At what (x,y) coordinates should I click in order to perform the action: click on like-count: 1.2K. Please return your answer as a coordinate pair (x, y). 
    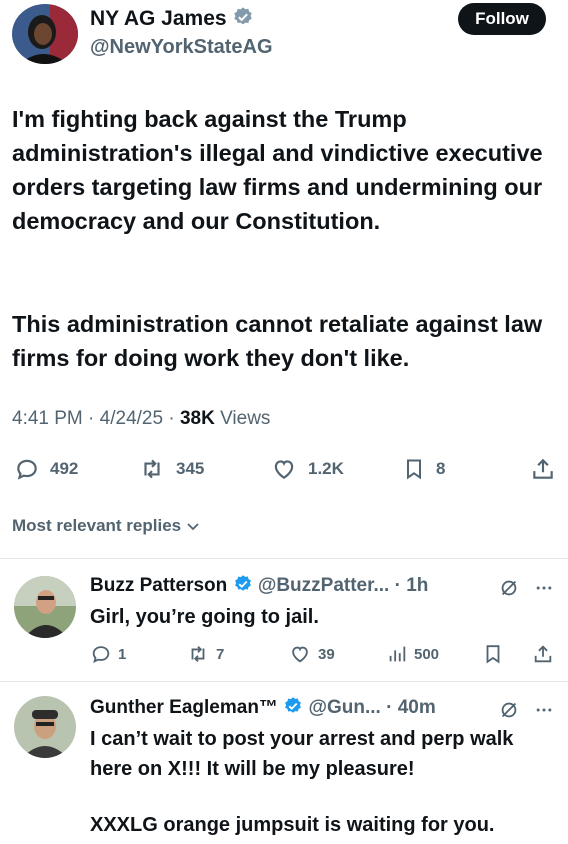
    Looking at the image, I should click on (326, 468).